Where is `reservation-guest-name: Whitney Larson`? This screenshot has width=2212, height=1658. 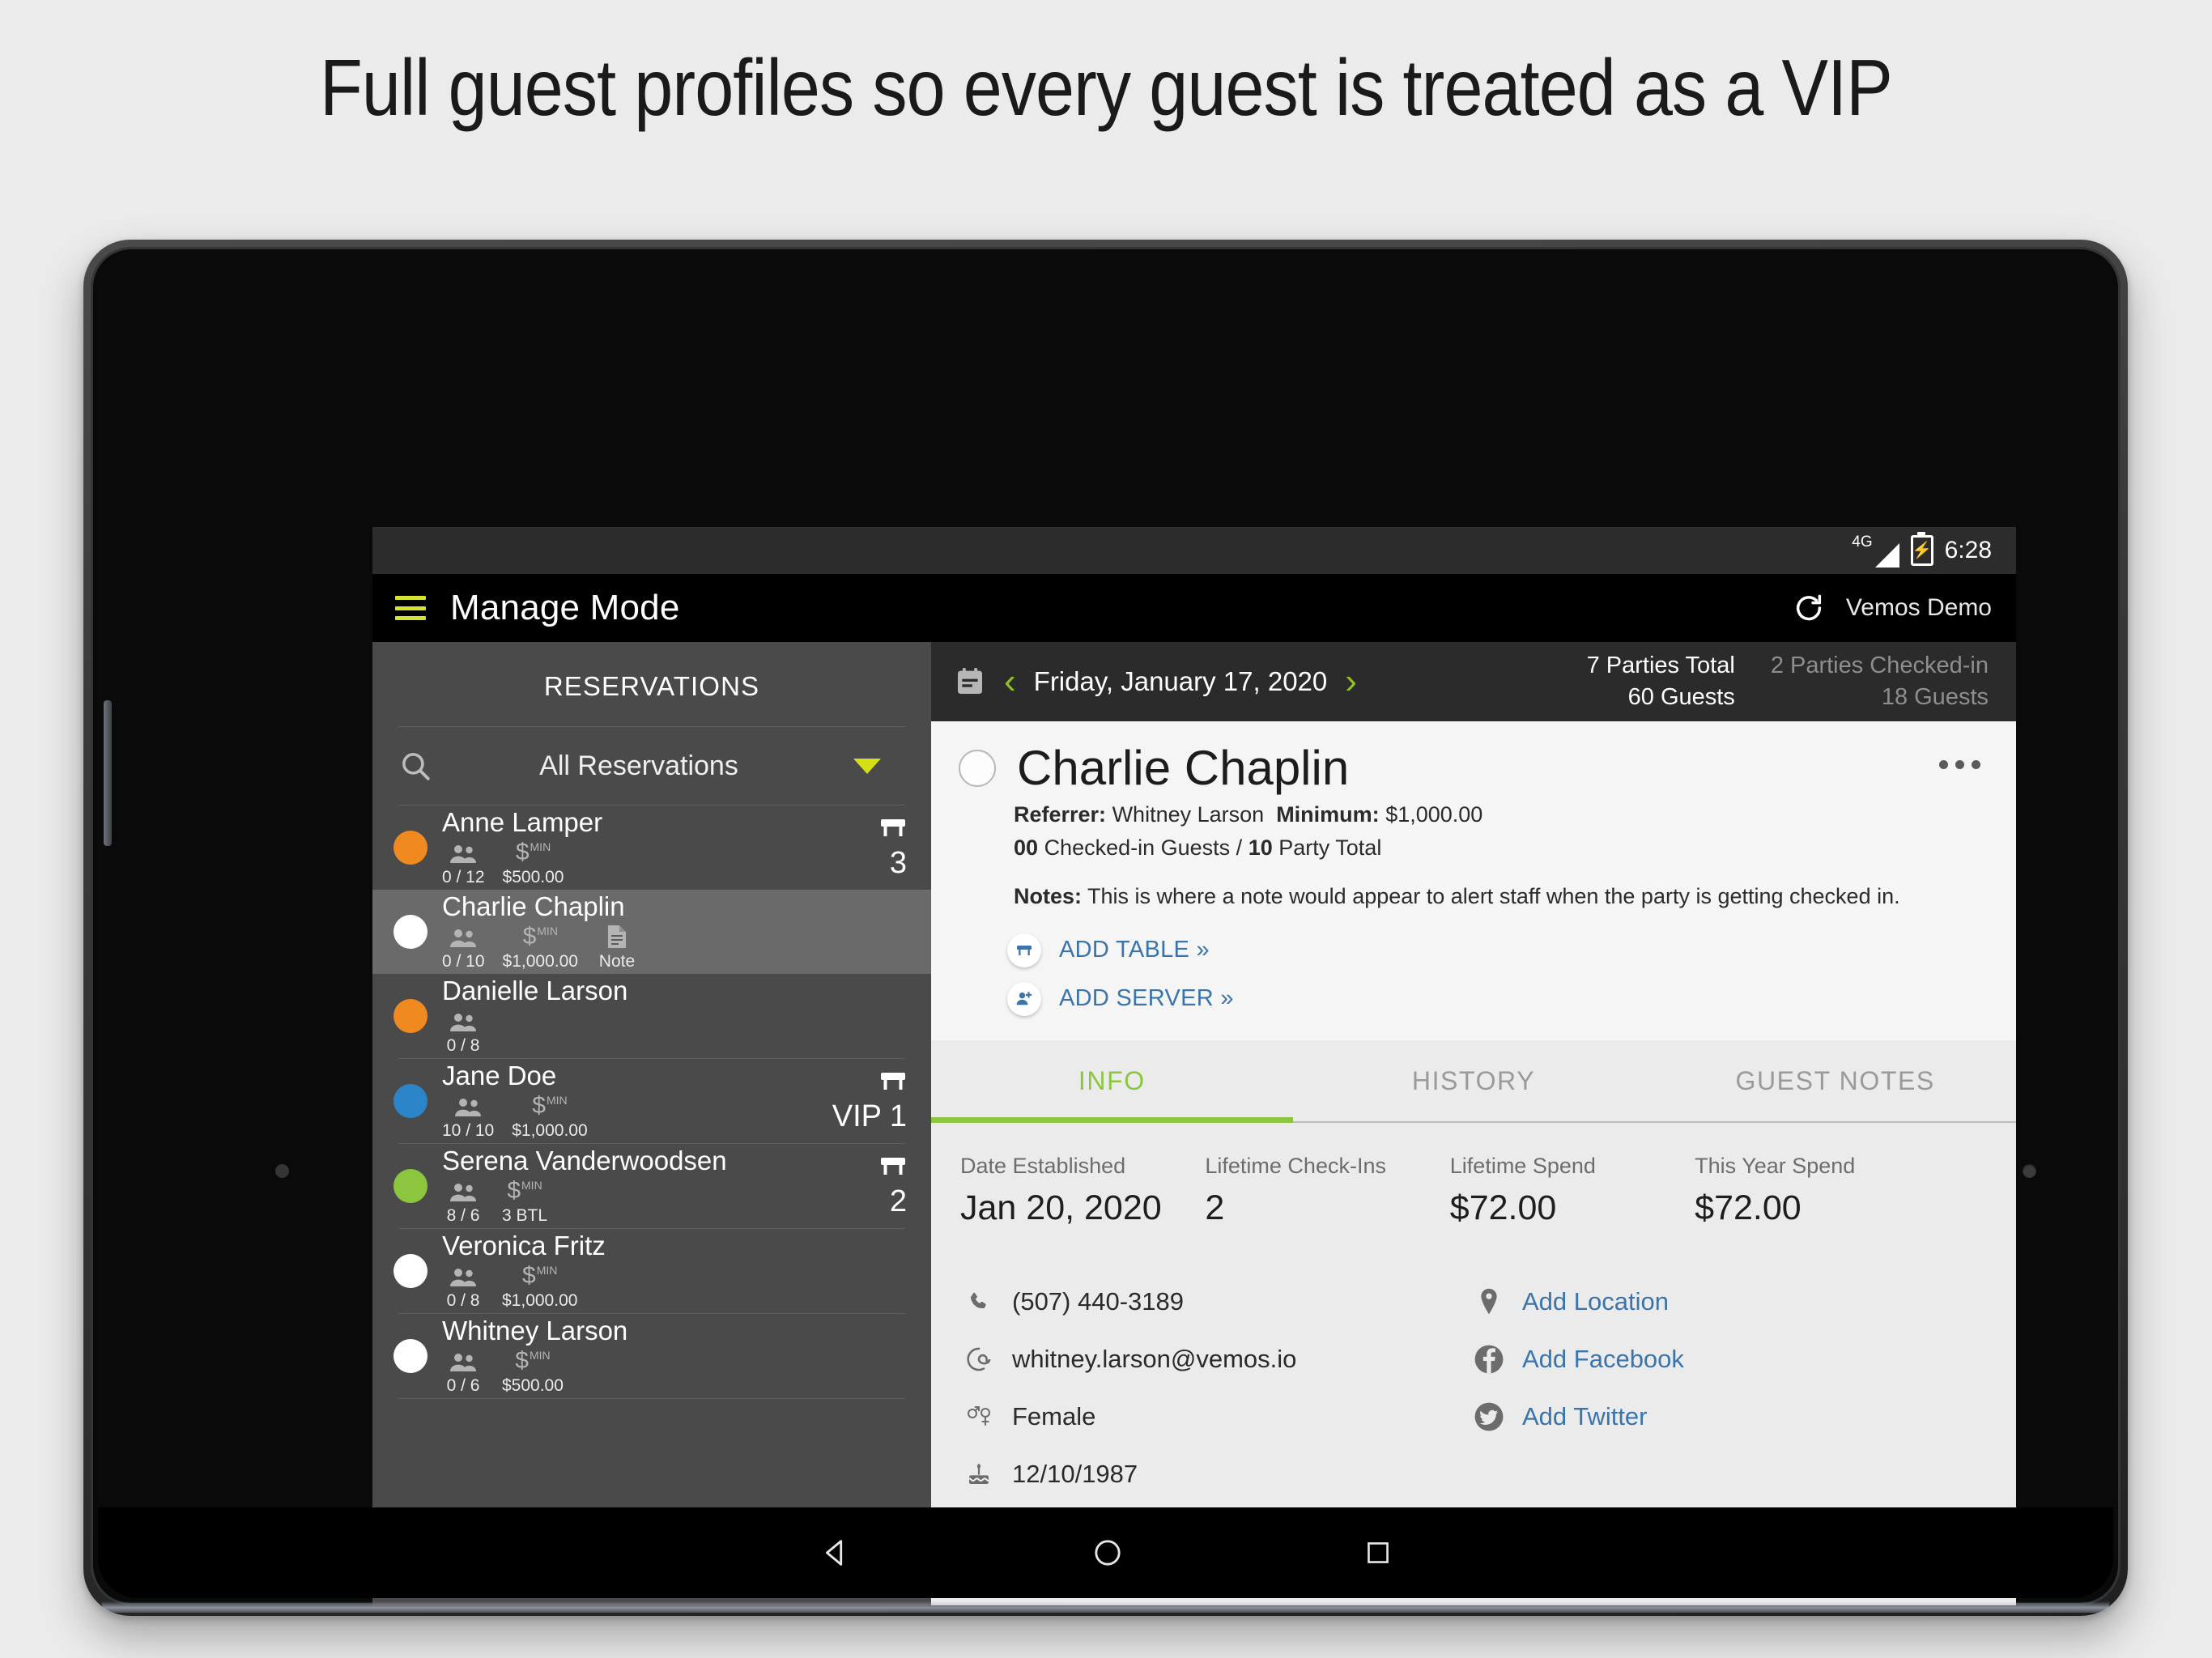
reservation-guest-name: Whitney Larson is located at coordinates (535, 1330).